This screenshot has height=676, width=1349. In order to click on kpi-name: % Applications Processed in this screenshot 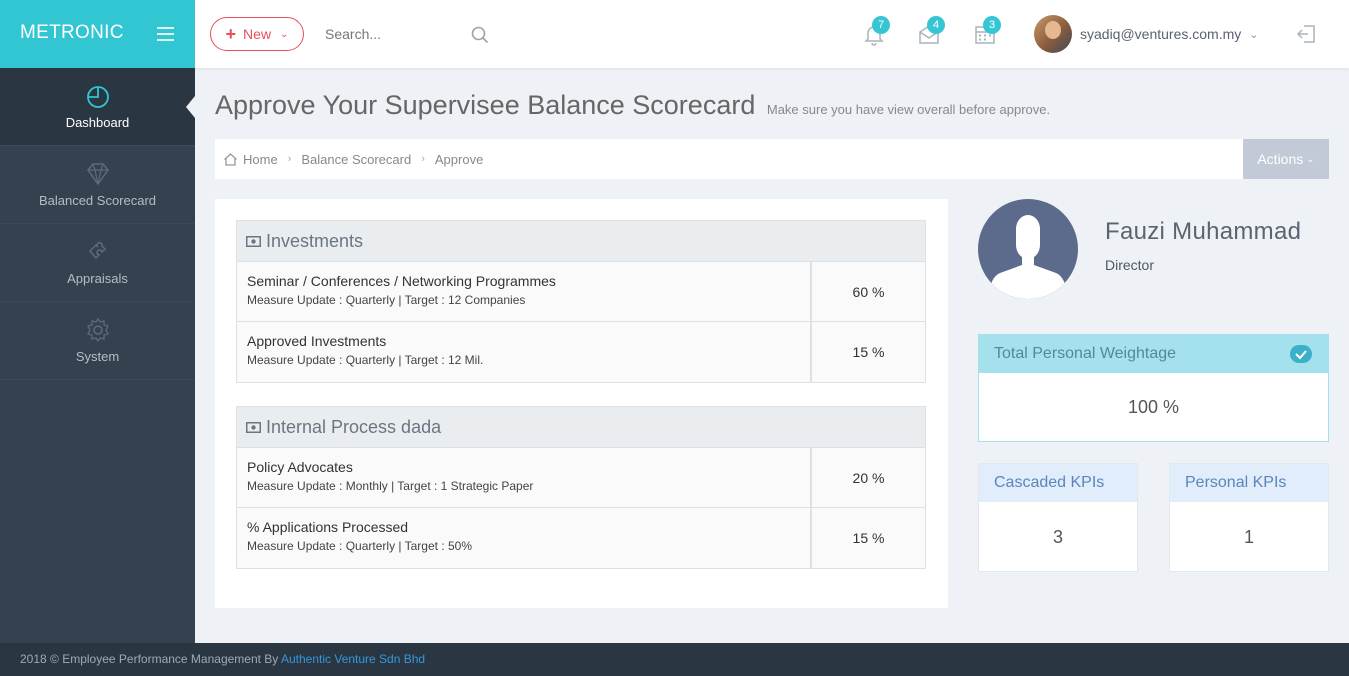, I will do `click(328, 527)`.